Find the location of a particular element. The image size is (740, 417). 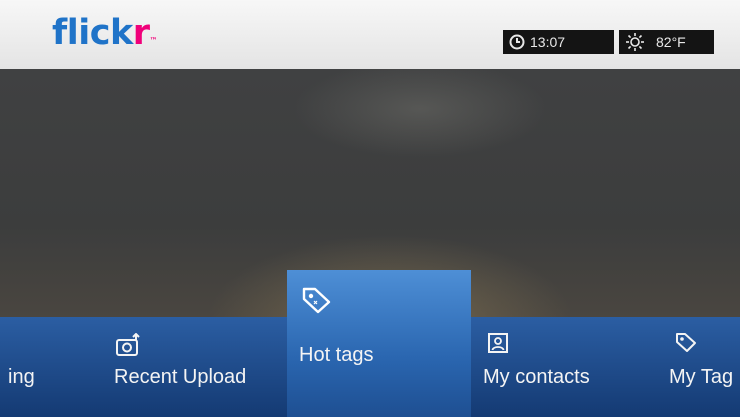

menu-item-label: Recent Upload is located at coordinates (180, 377).